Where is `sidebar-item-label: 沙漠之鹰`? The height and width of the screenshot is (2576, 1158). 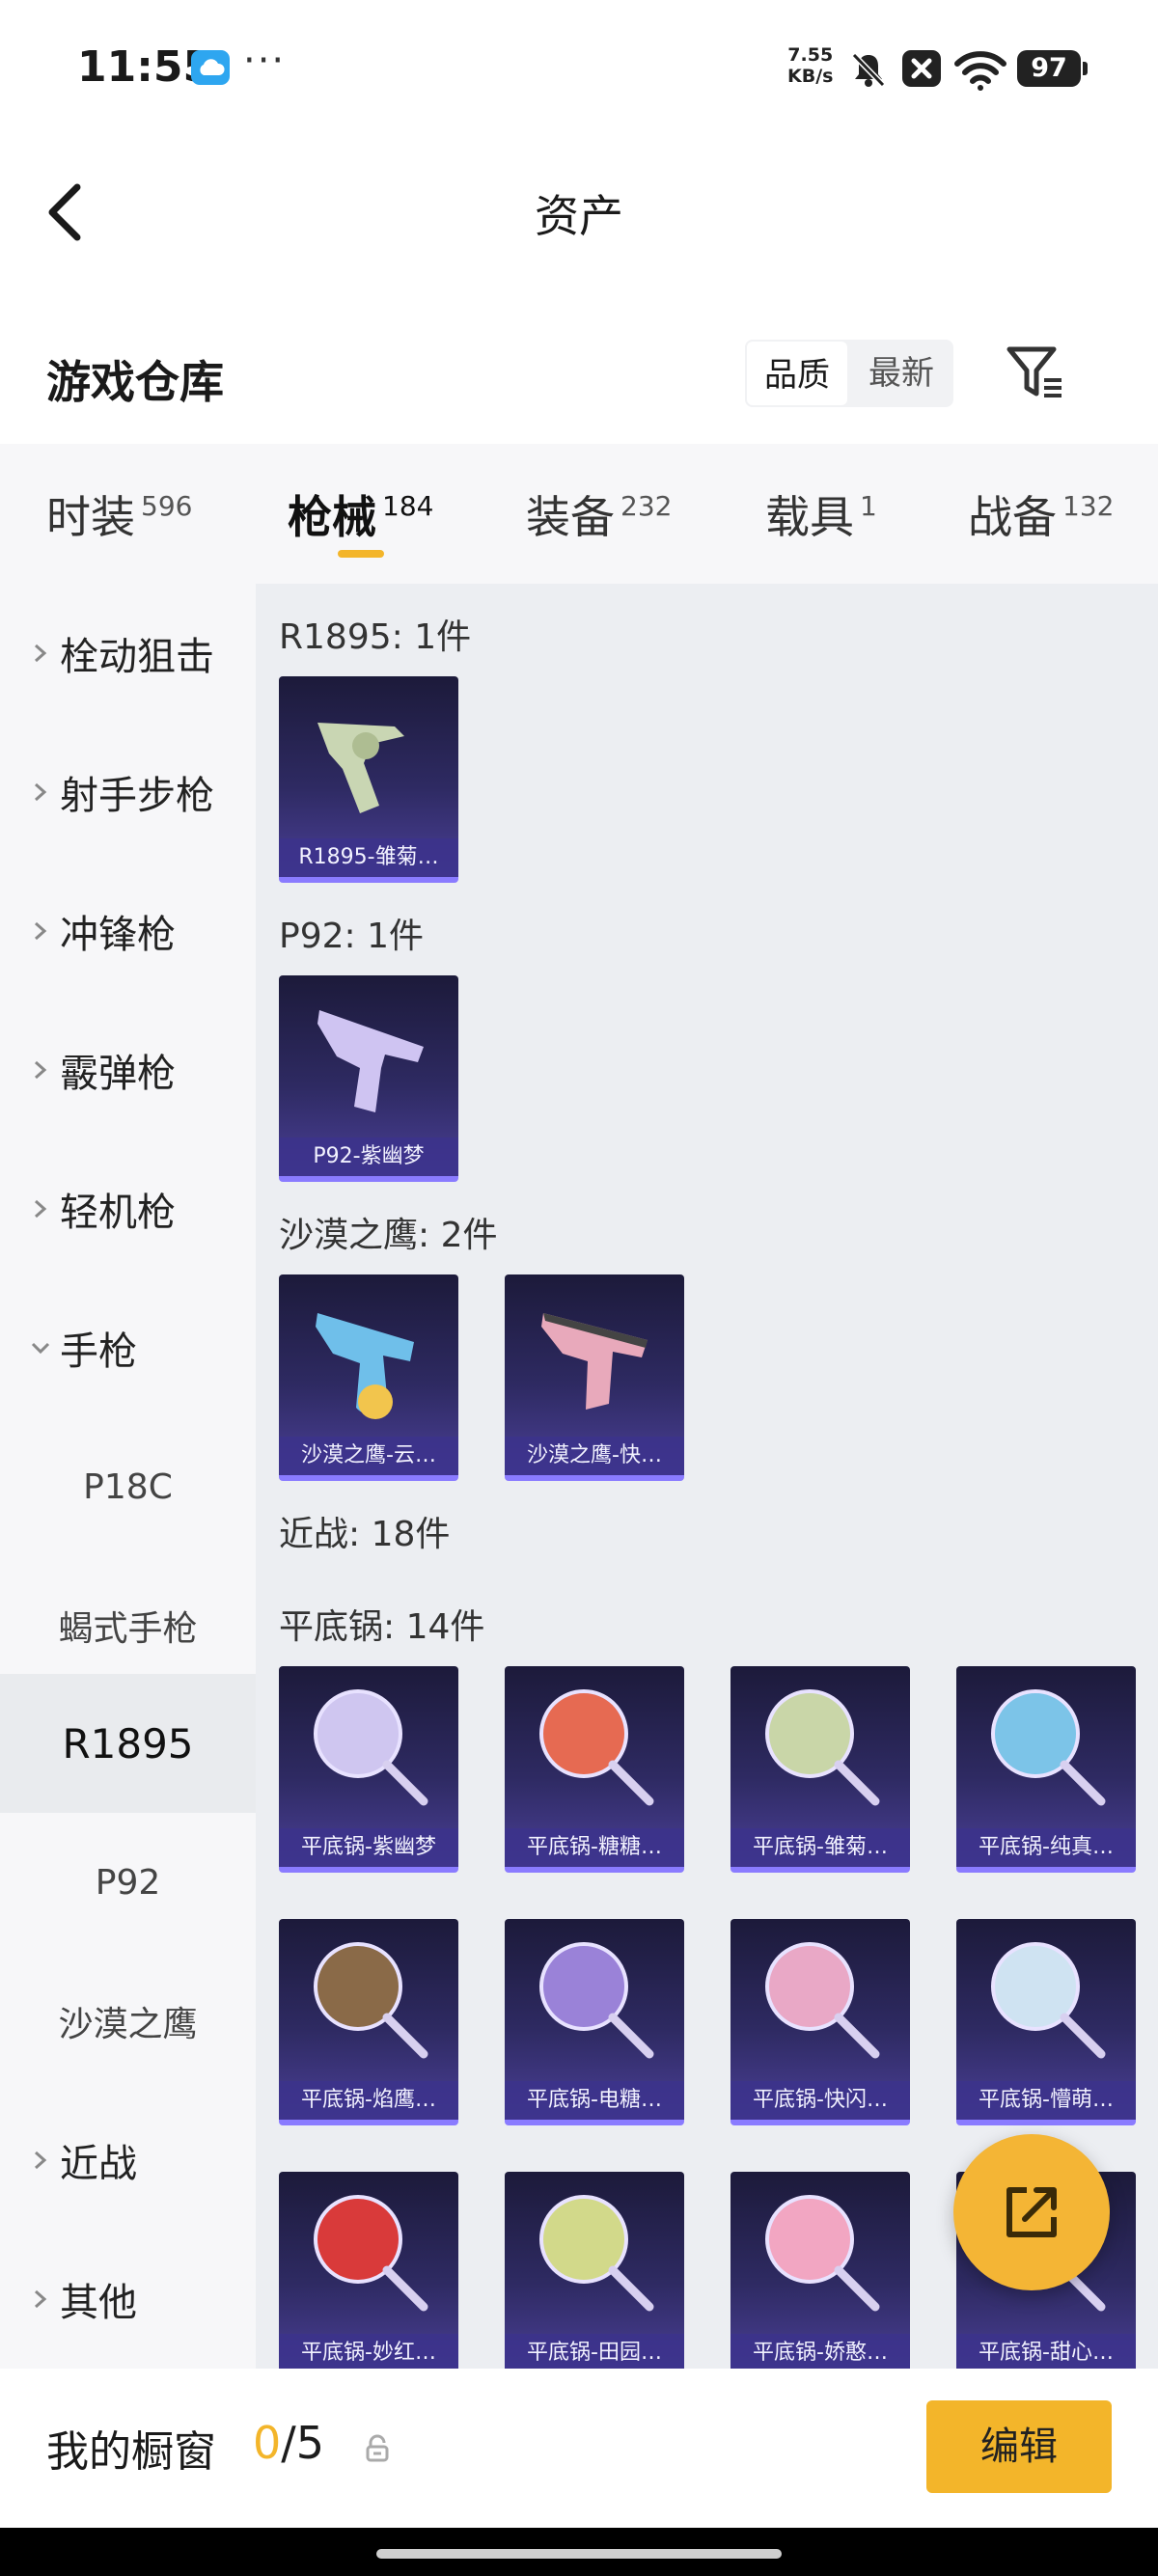 sidebar-item-label: 沙漠之鹰 is located at coordinates (128, 2024).